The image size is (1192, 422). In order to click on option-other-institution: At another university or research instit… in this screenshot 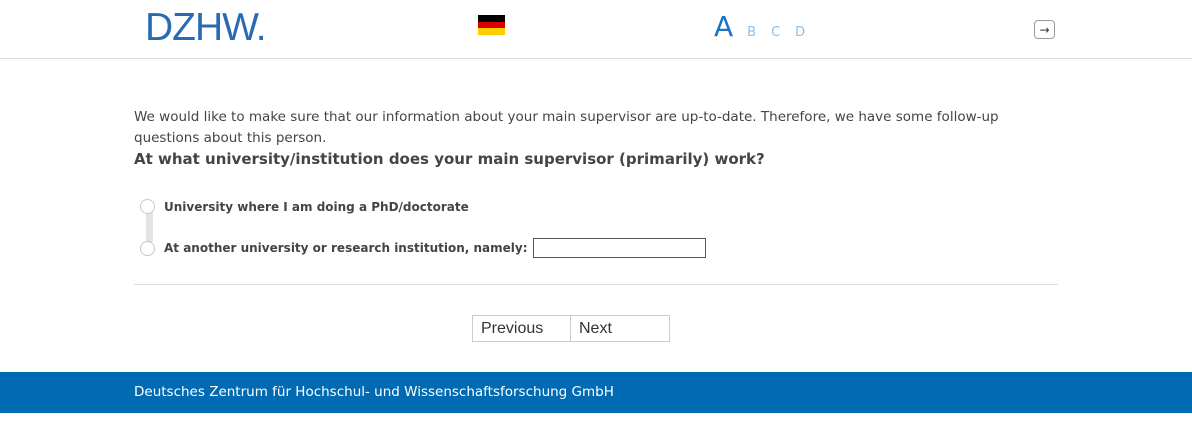, I will do `click(423, 248)`.